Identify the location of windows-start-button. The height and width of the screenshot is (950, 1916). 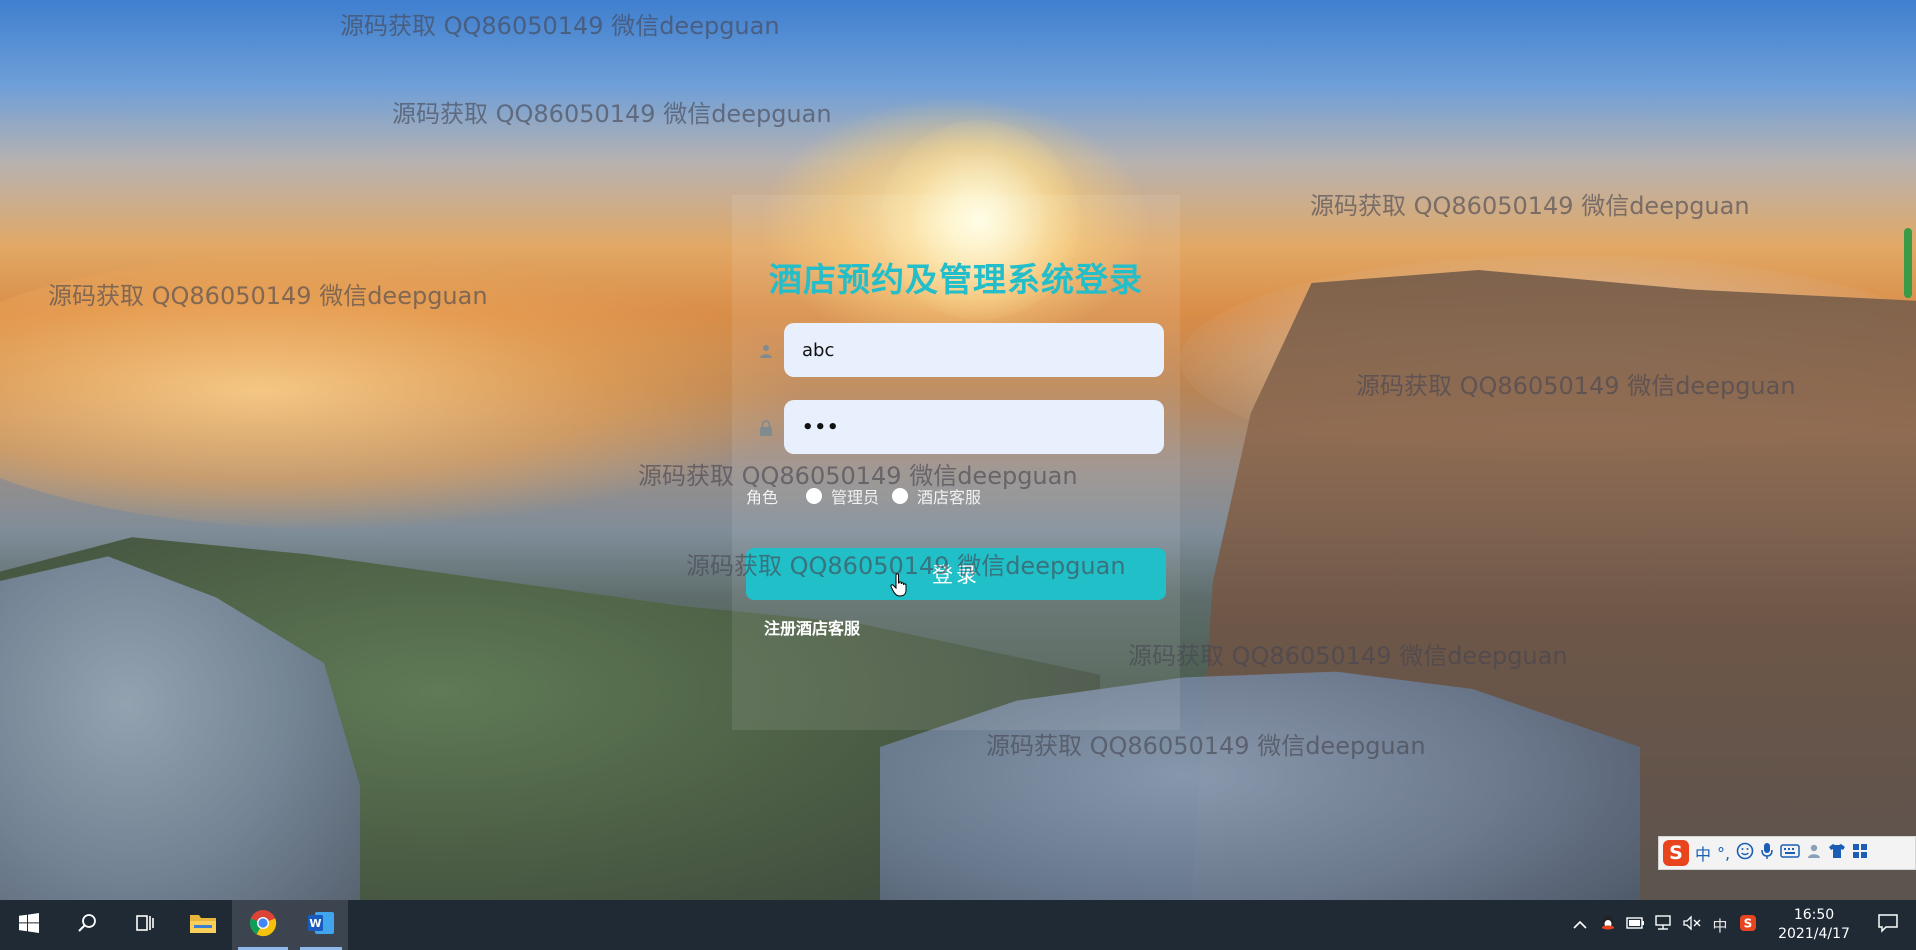
(29, 925).